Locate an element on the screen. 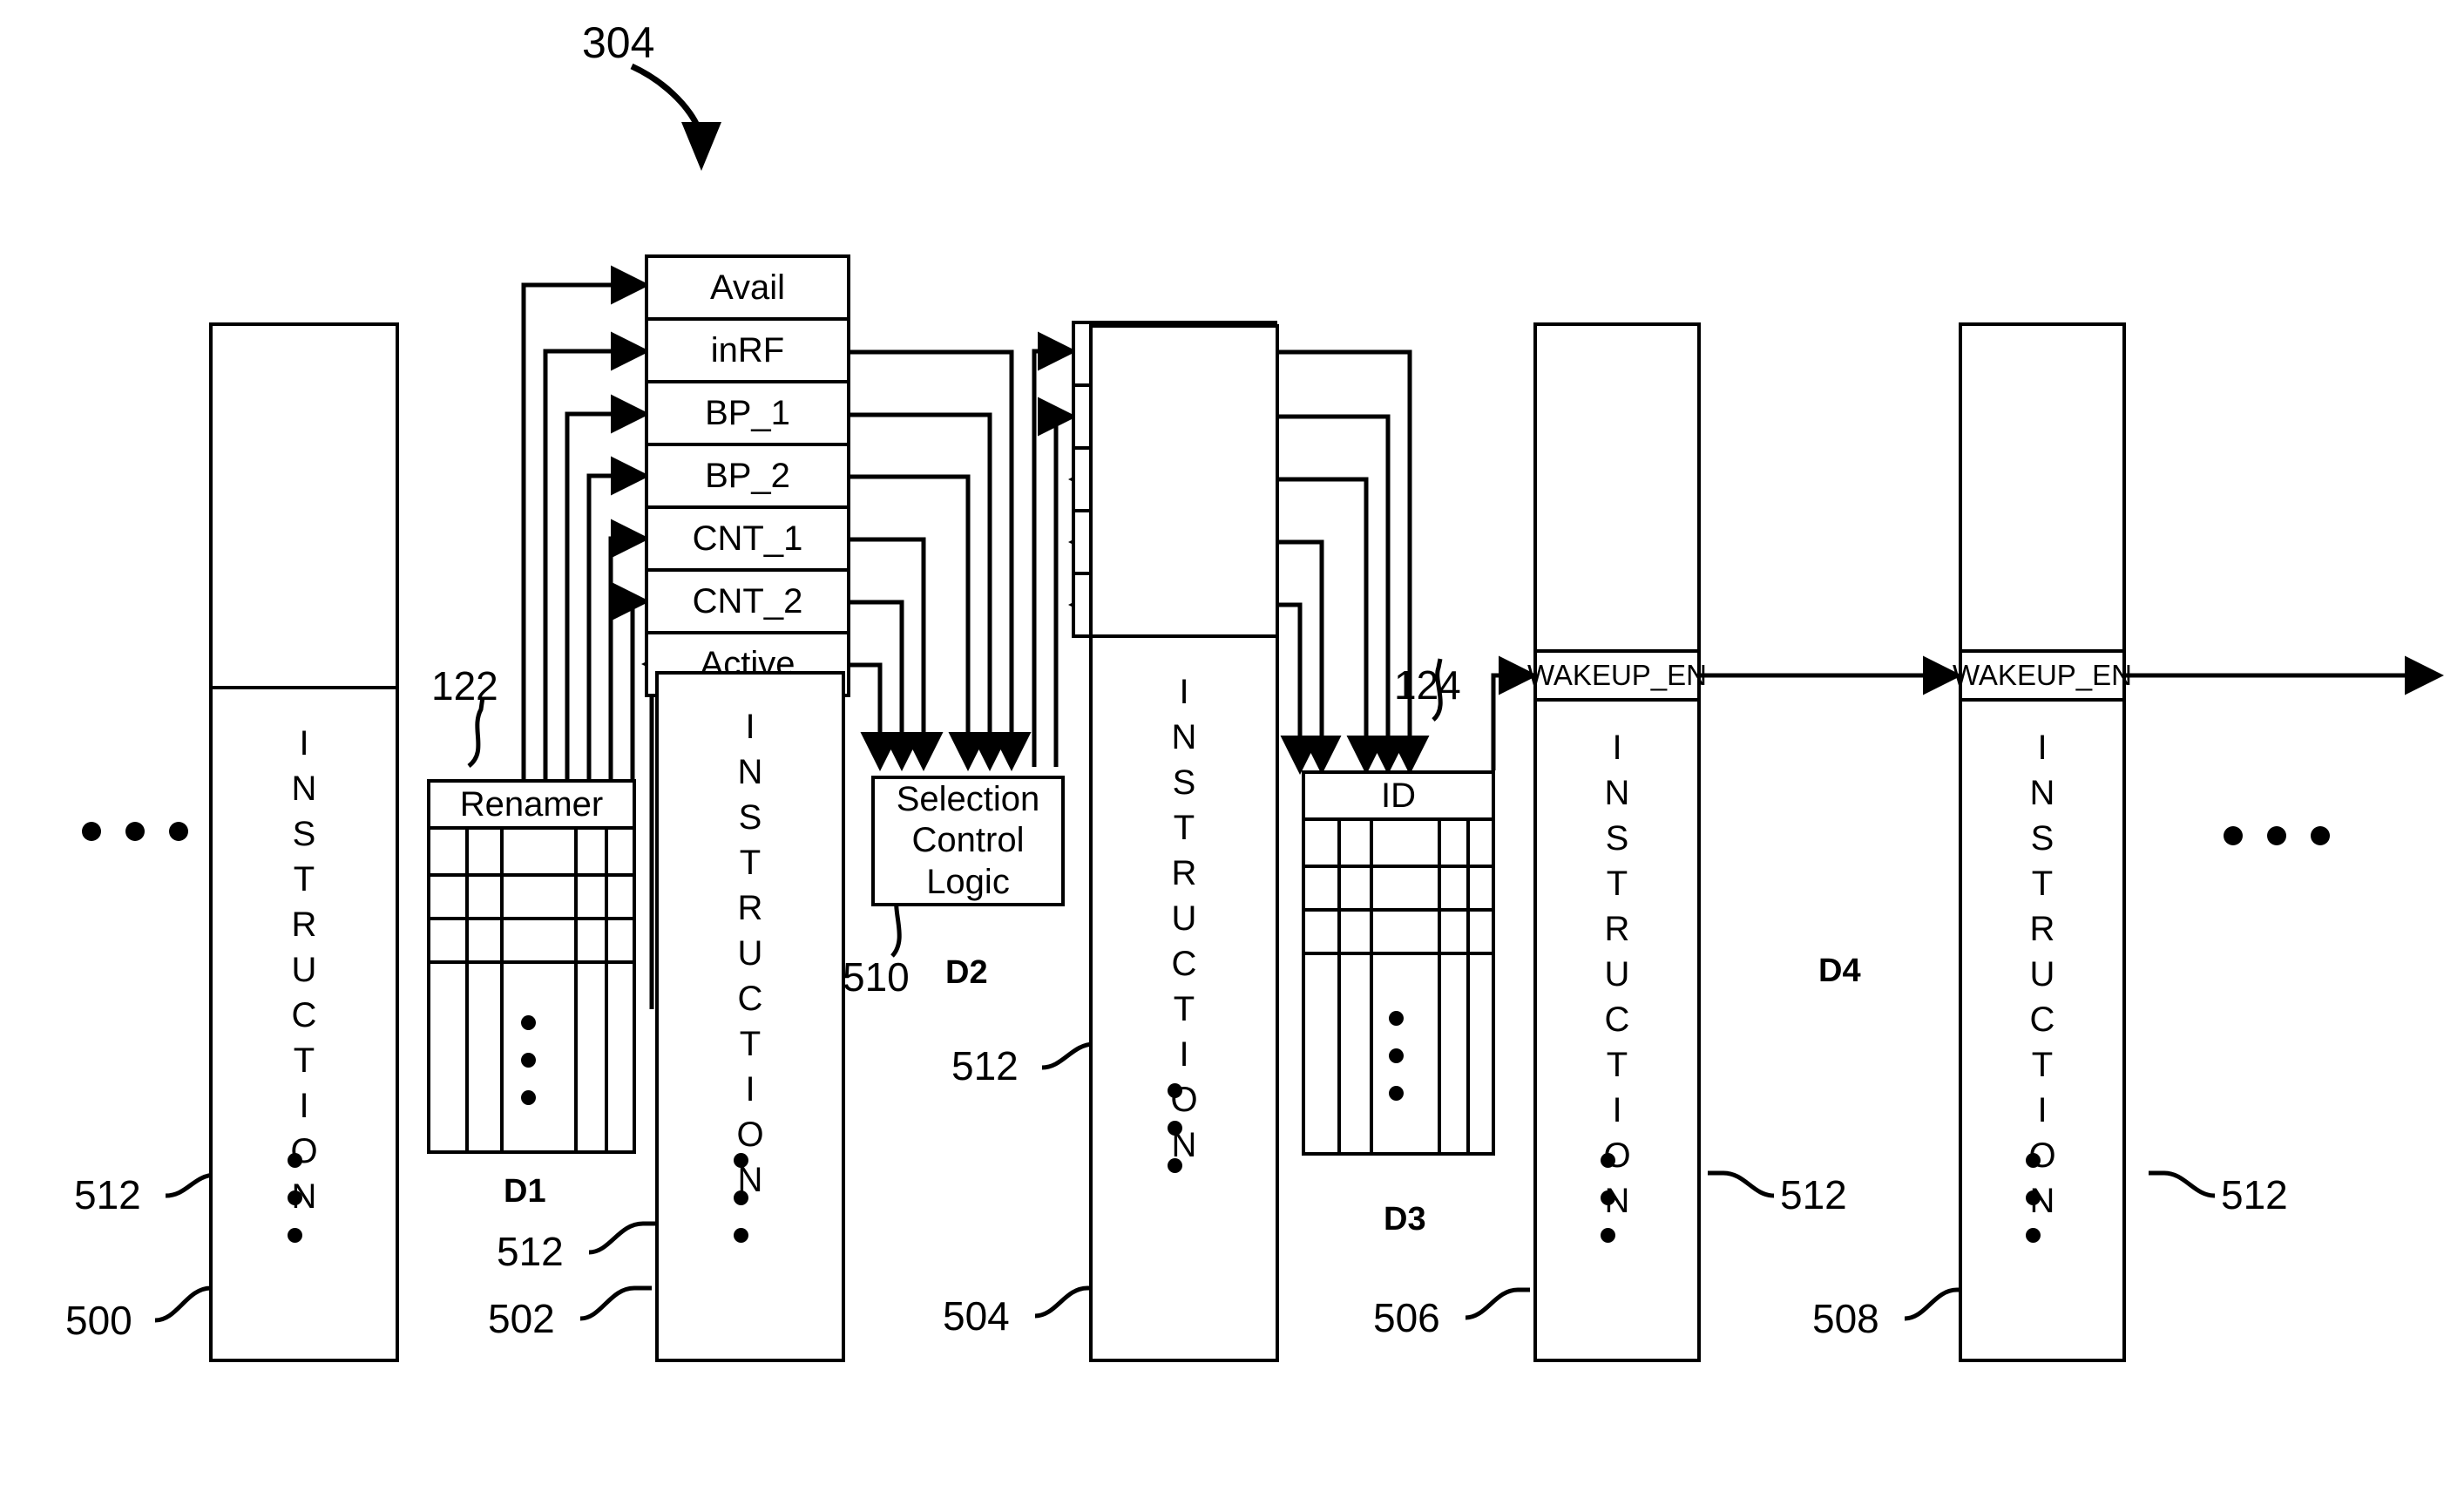 Image resolution: width=2464 pixels, height=1492 pixels. flag-field-bp-1: BP_1 is located at coordinates (747, 413).